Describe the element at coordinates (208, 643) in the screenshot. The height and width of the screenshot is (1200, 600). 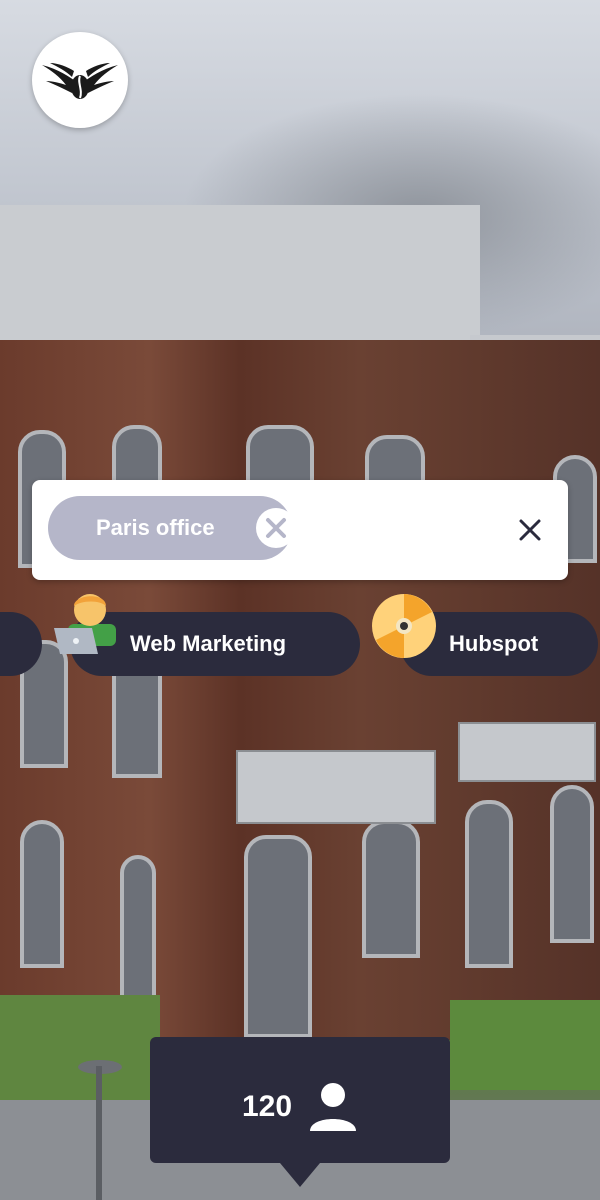
I see `tag-label: Web Marketing` at that location.